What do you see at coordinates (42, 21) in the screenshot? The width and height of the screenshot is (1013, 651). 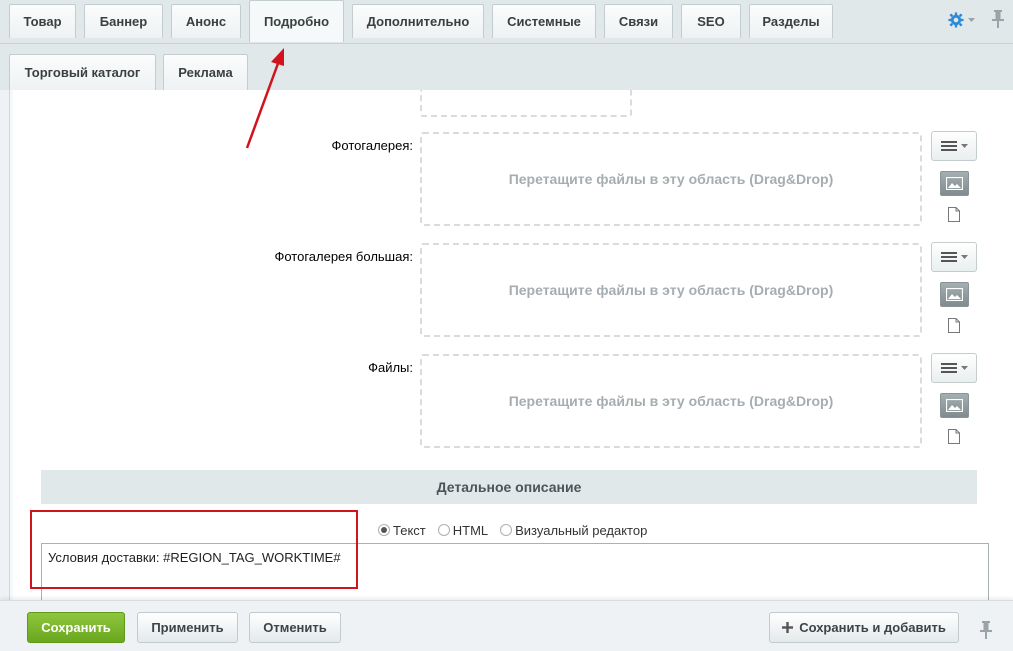 I see `tab-tovar: Товар` at bounding box center [42, 21].